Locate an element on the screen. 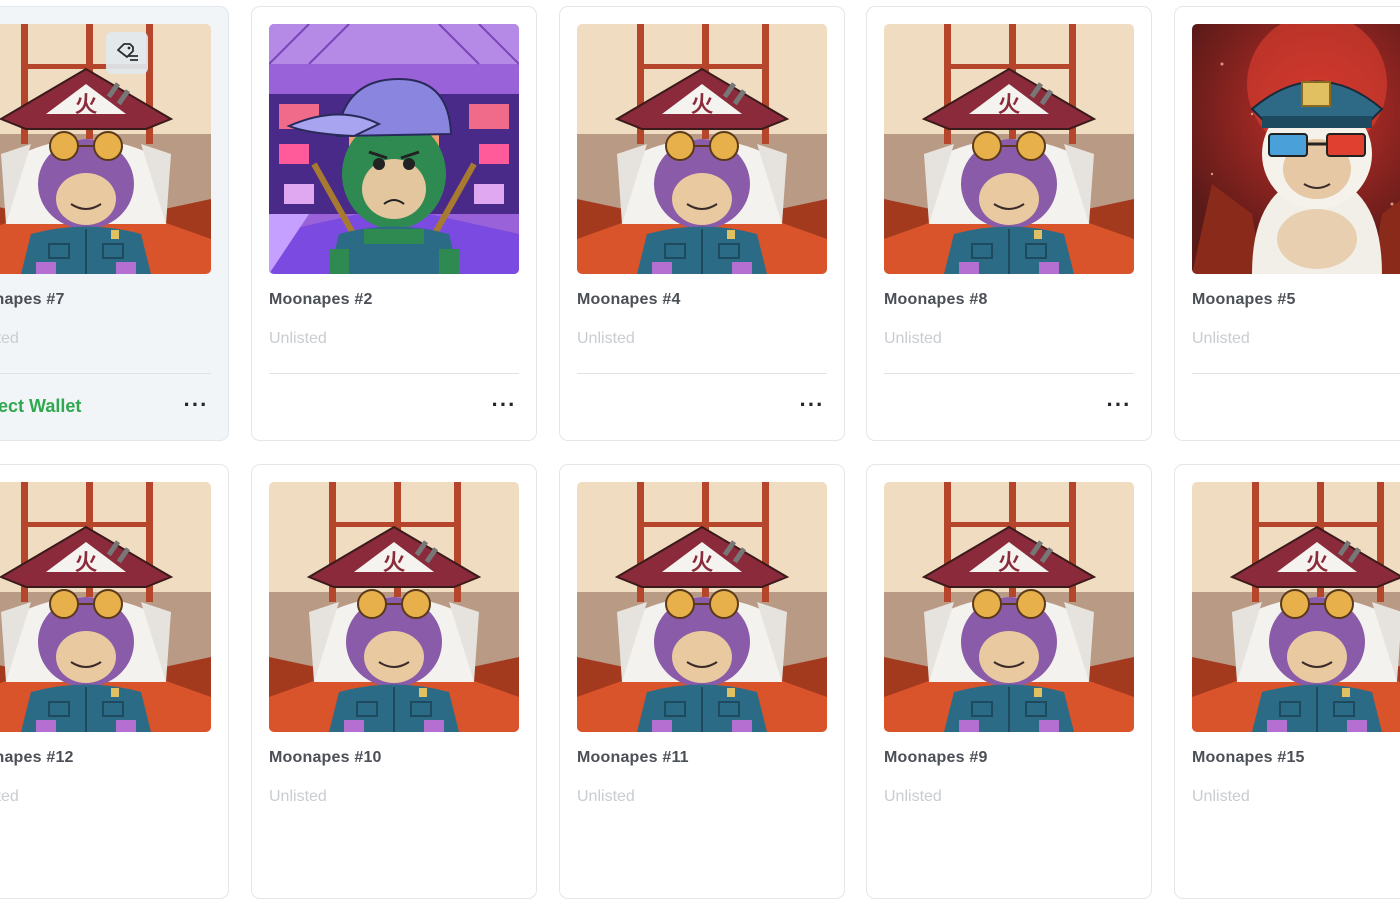 The height and width of the screenshot is (899, 1400). nft-card: Moonapes #5 Unlisted is located at coordinates (1287, 223).